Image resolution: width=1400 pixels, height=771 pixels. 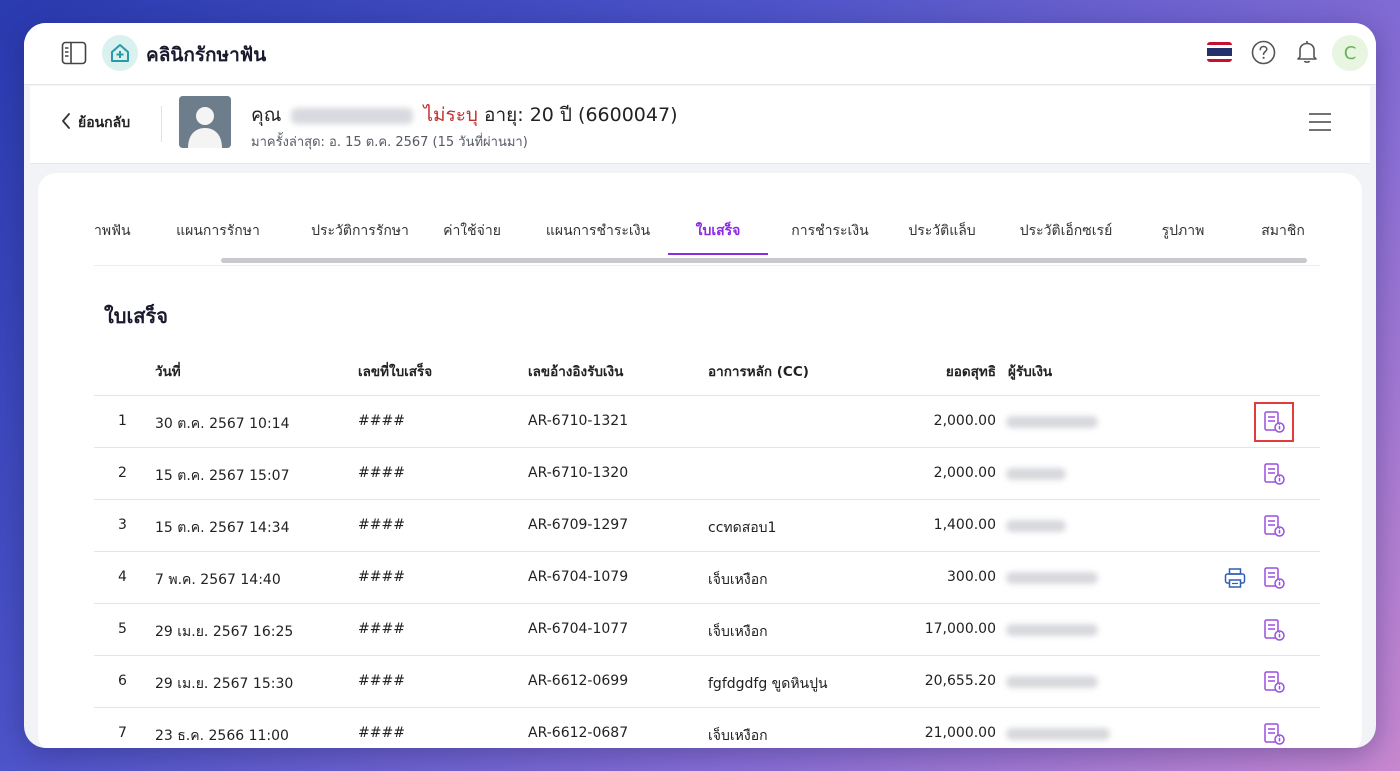 I want to click on col-net: ยอดสุทธิ, so click(x=970, y=372).